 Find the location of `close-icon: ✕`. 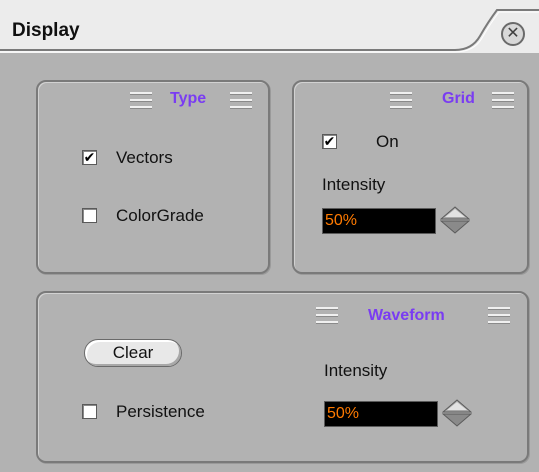

close-icon: ✕ is located at coordinates (513, 33).